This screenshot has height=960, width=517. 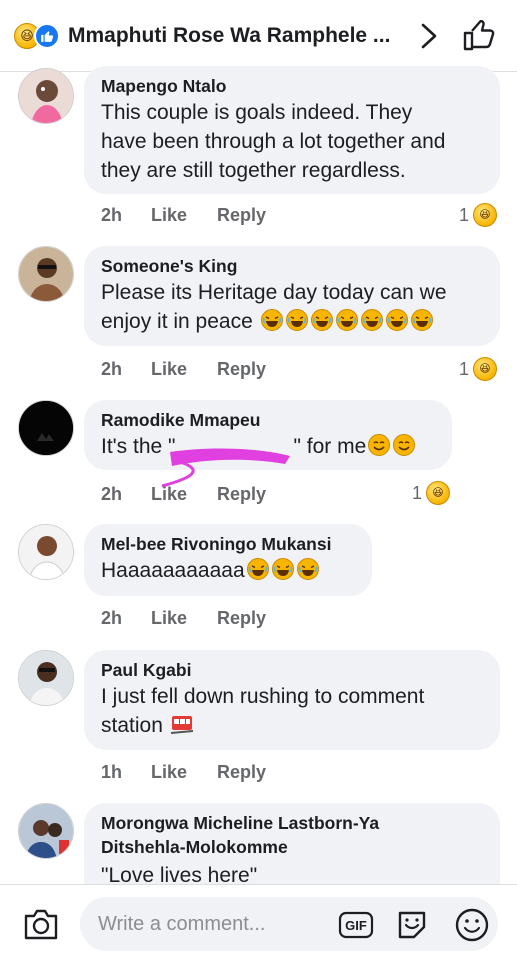 I want to click on comment-author: Ditshehla-Molokomme, so click(x=292, y=847).